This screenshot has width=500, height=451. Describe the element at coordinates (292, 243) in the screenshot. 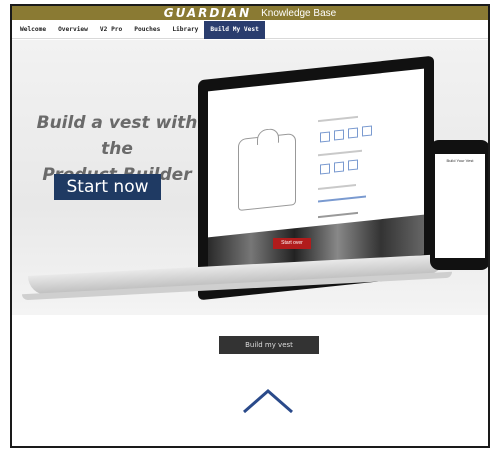

I see `start-over-button: Start over` at that location.